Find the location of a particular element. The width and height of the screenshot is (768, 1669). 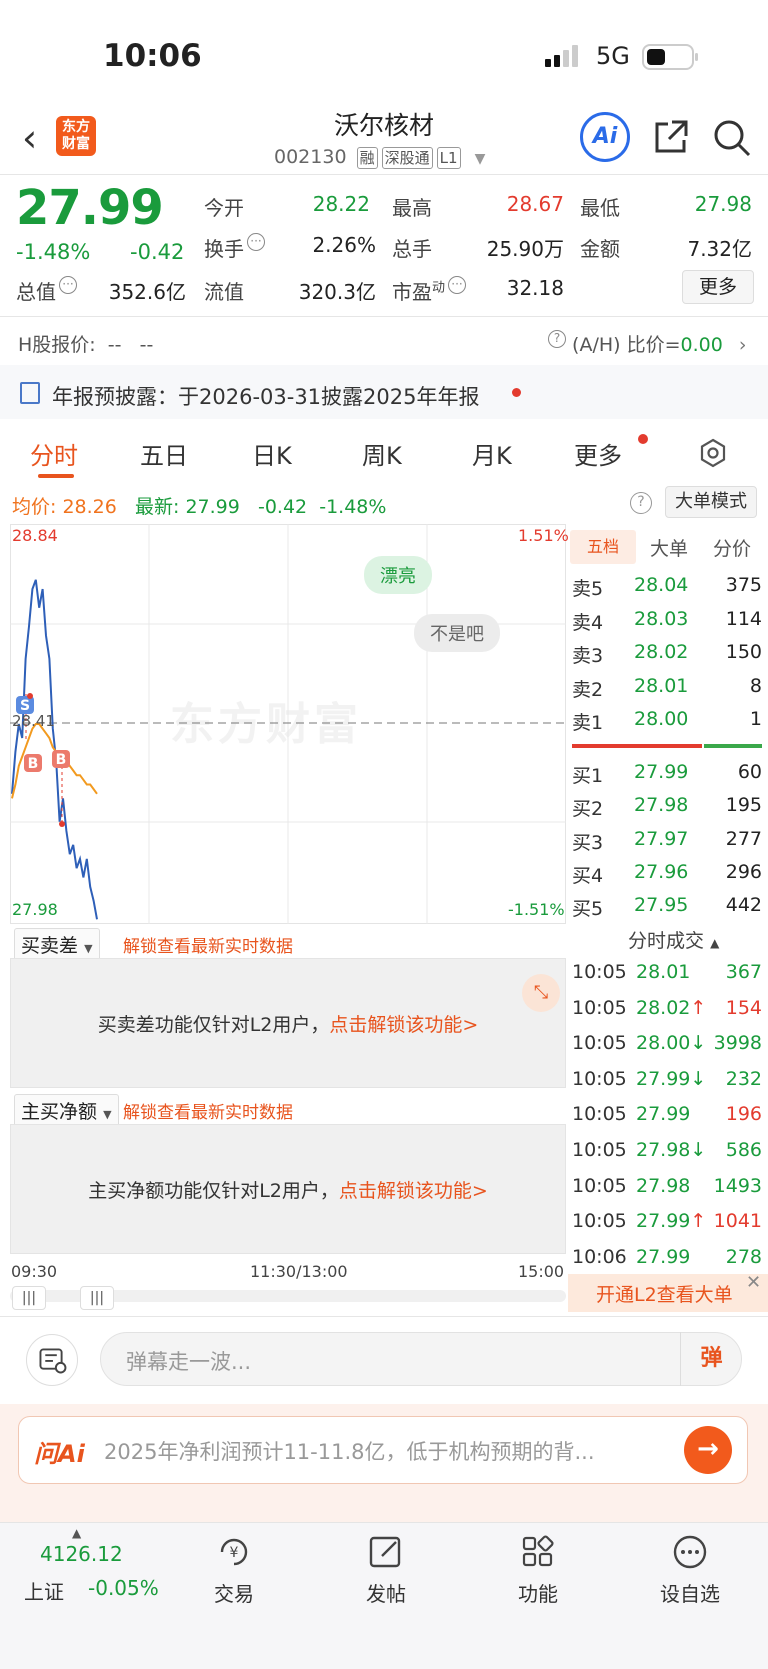

tag-level: L1 is located at coordinates (448, 158).